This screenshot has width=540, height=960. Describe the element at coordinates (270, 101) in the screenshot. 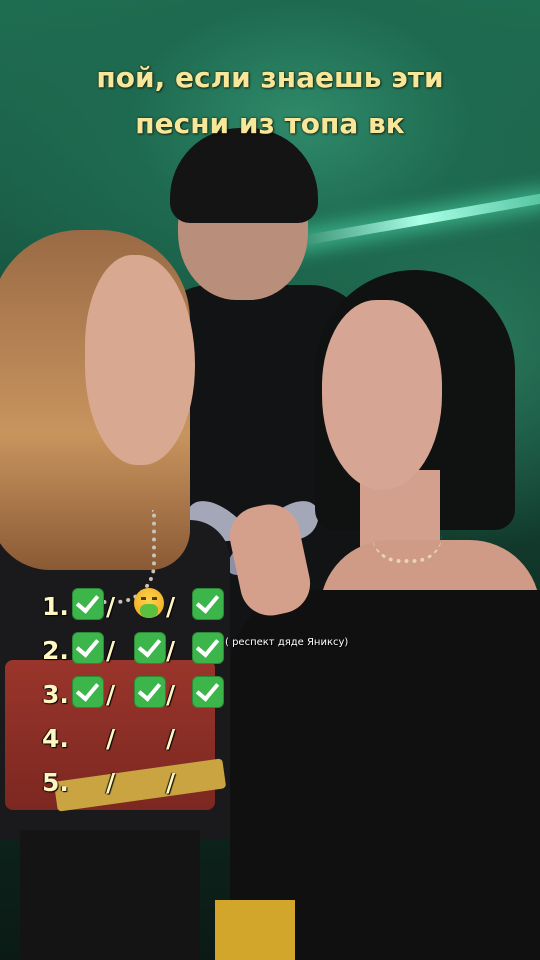

I see `video-caption: пой, если знаешь эти песни из топа вк` at that location.